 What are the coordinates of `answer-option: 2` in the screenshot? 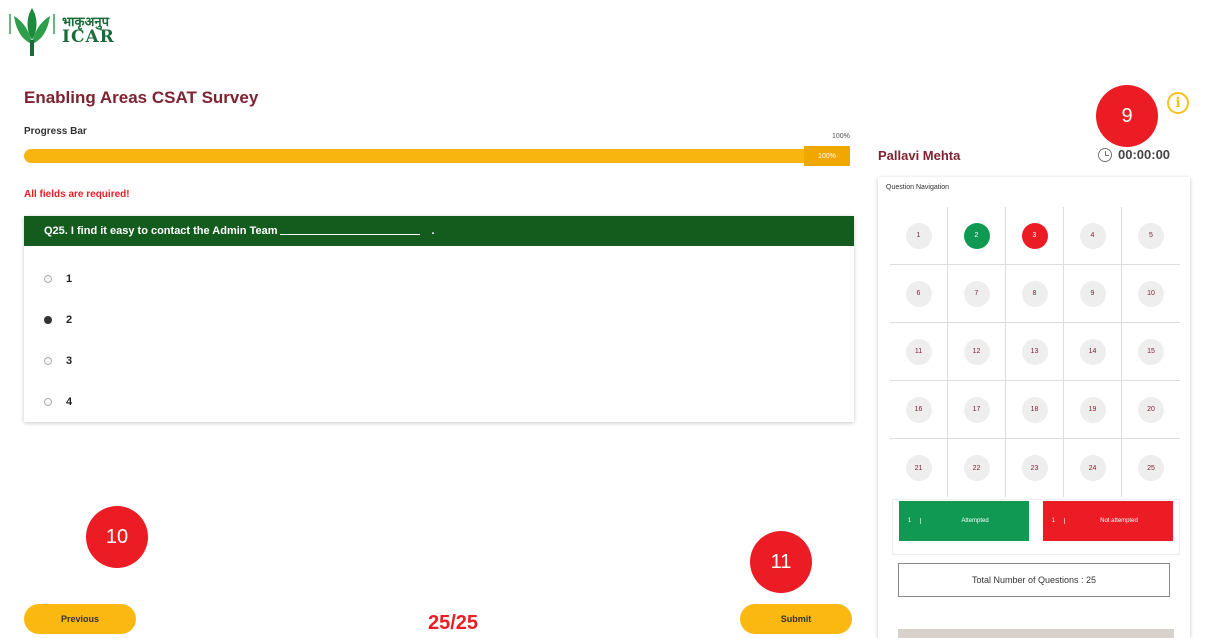 It's located at (439, 319).